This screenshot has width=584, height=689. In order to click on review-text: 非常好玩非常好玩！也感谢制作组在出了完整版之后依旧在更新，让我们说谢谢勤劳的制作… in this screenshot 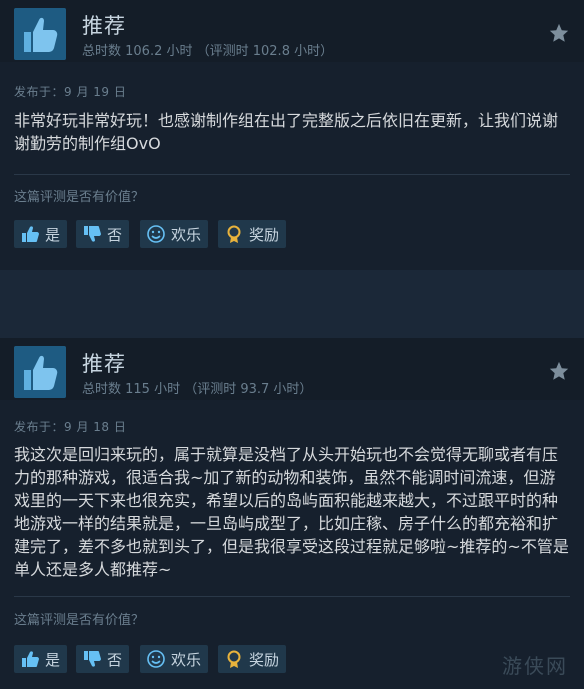, I will do `click(286, 132)`.